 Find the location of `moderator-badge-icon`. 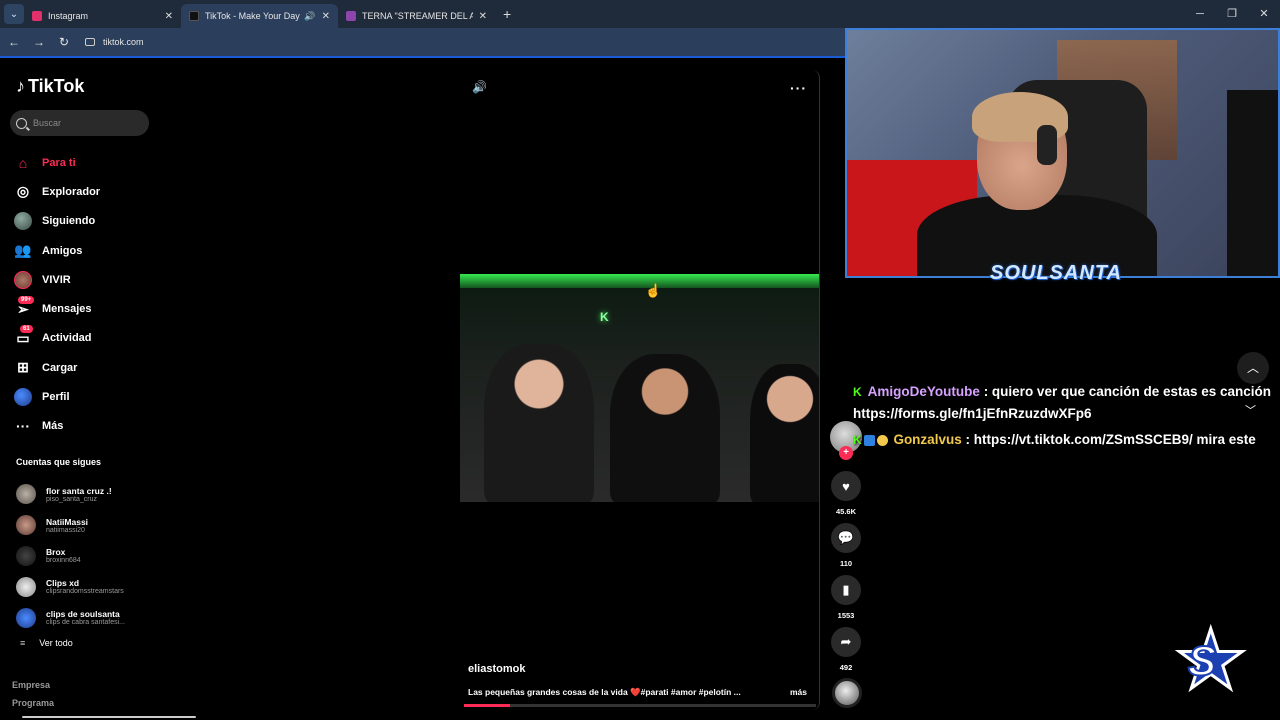

moderator-badge-icon is located at coordinates (869, 440).